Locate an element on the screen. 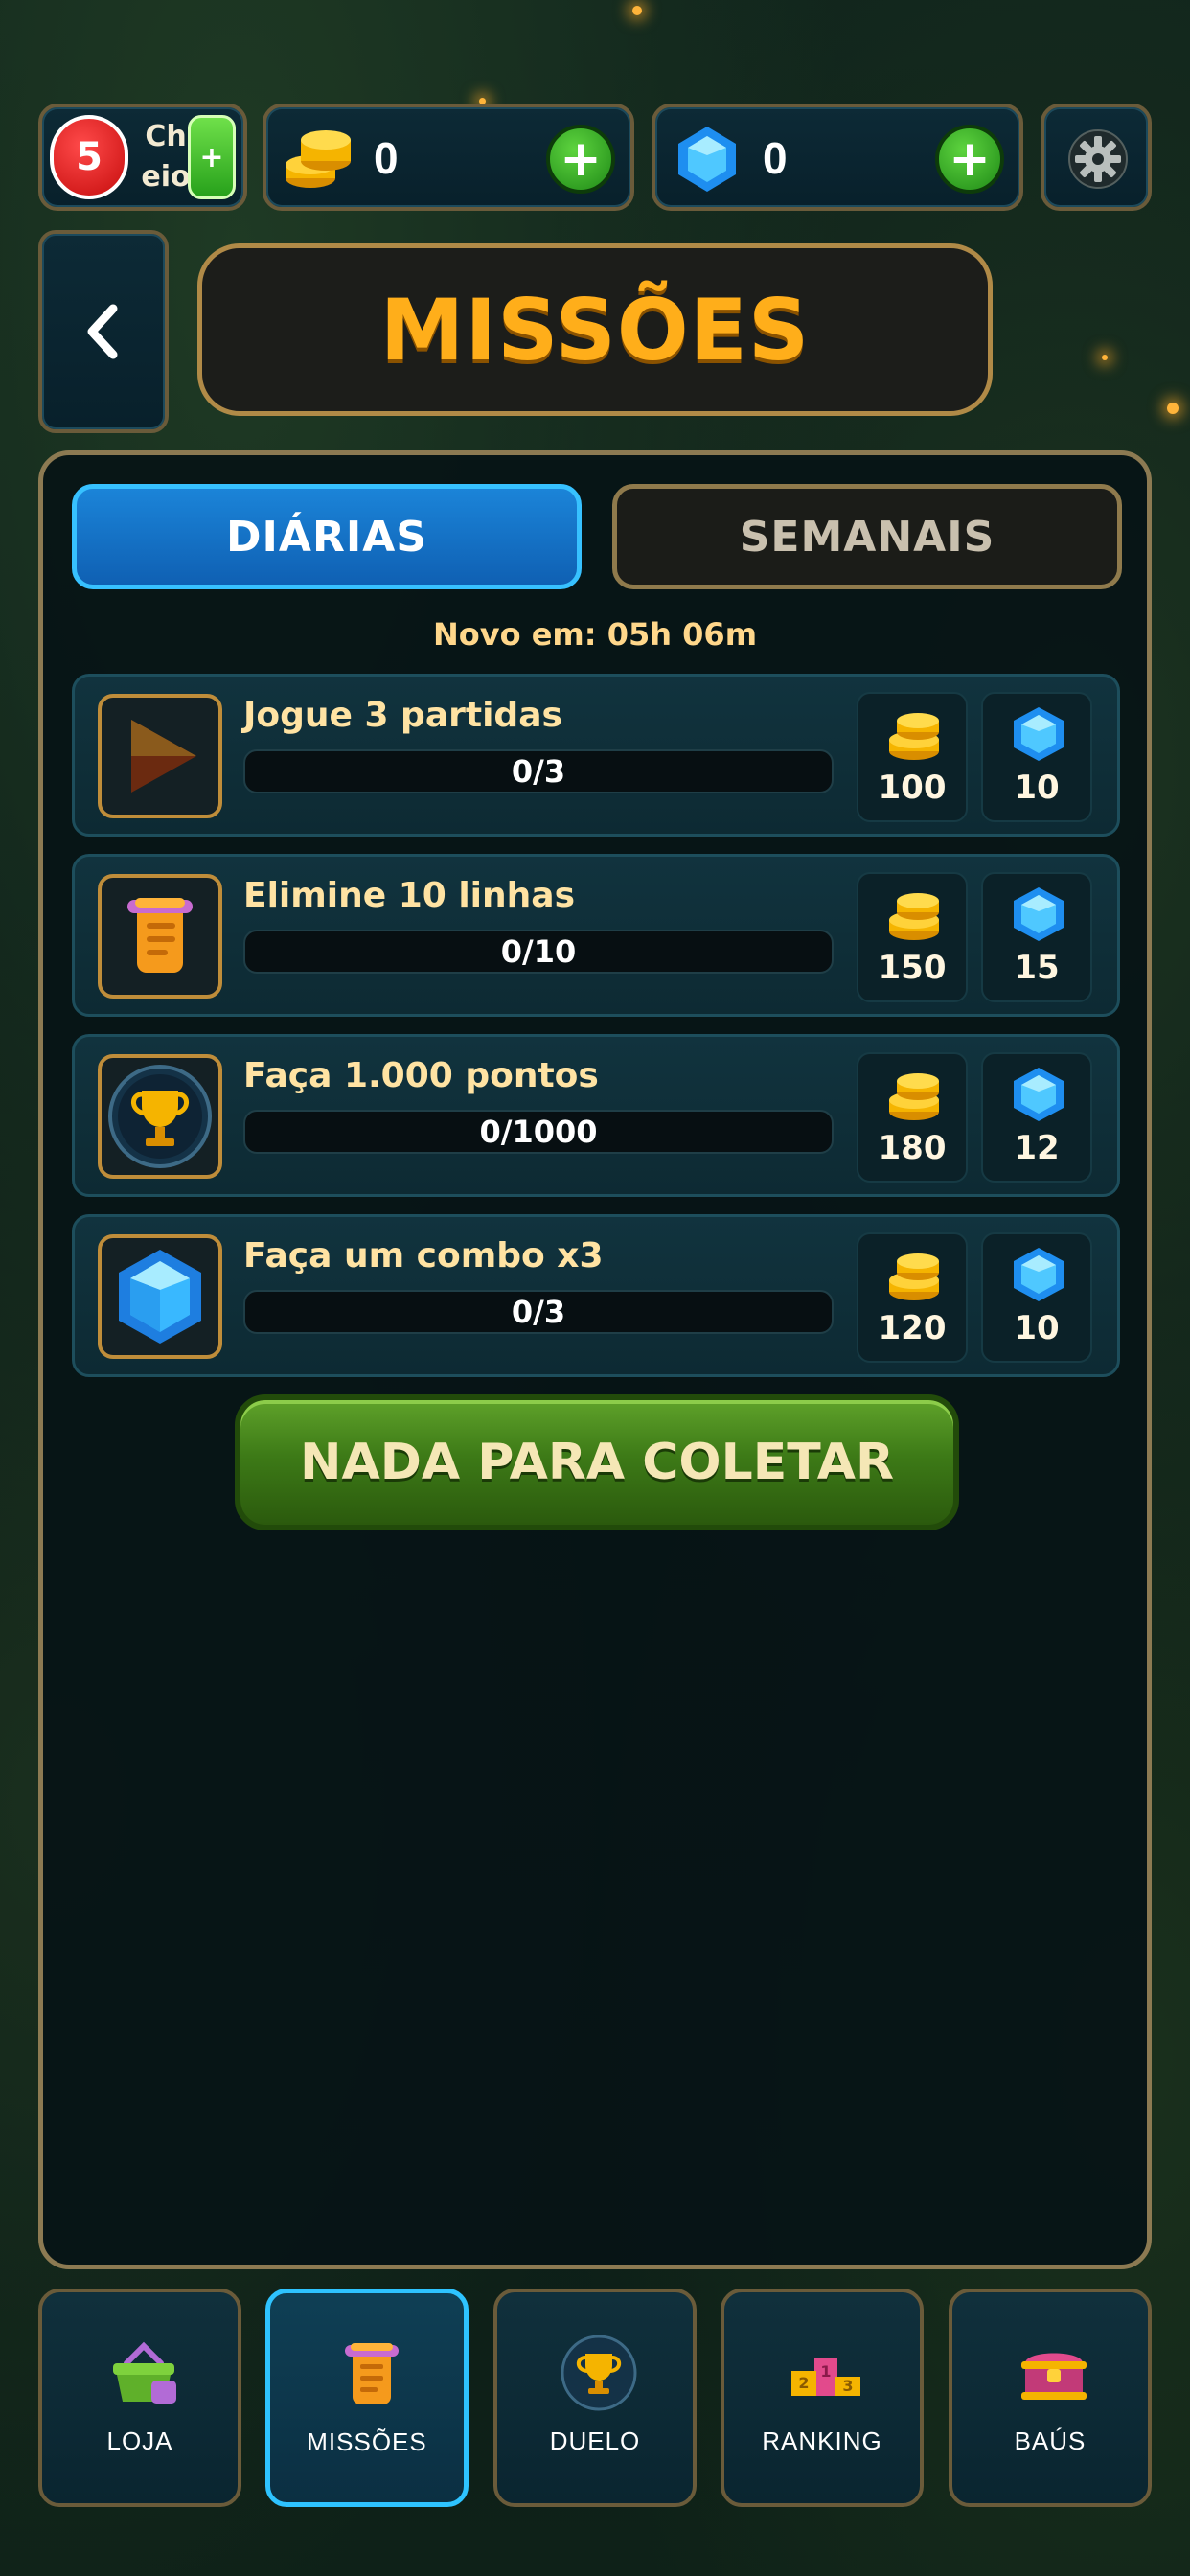  nav-shop: LOJA is located at coordinates (140, 2397).